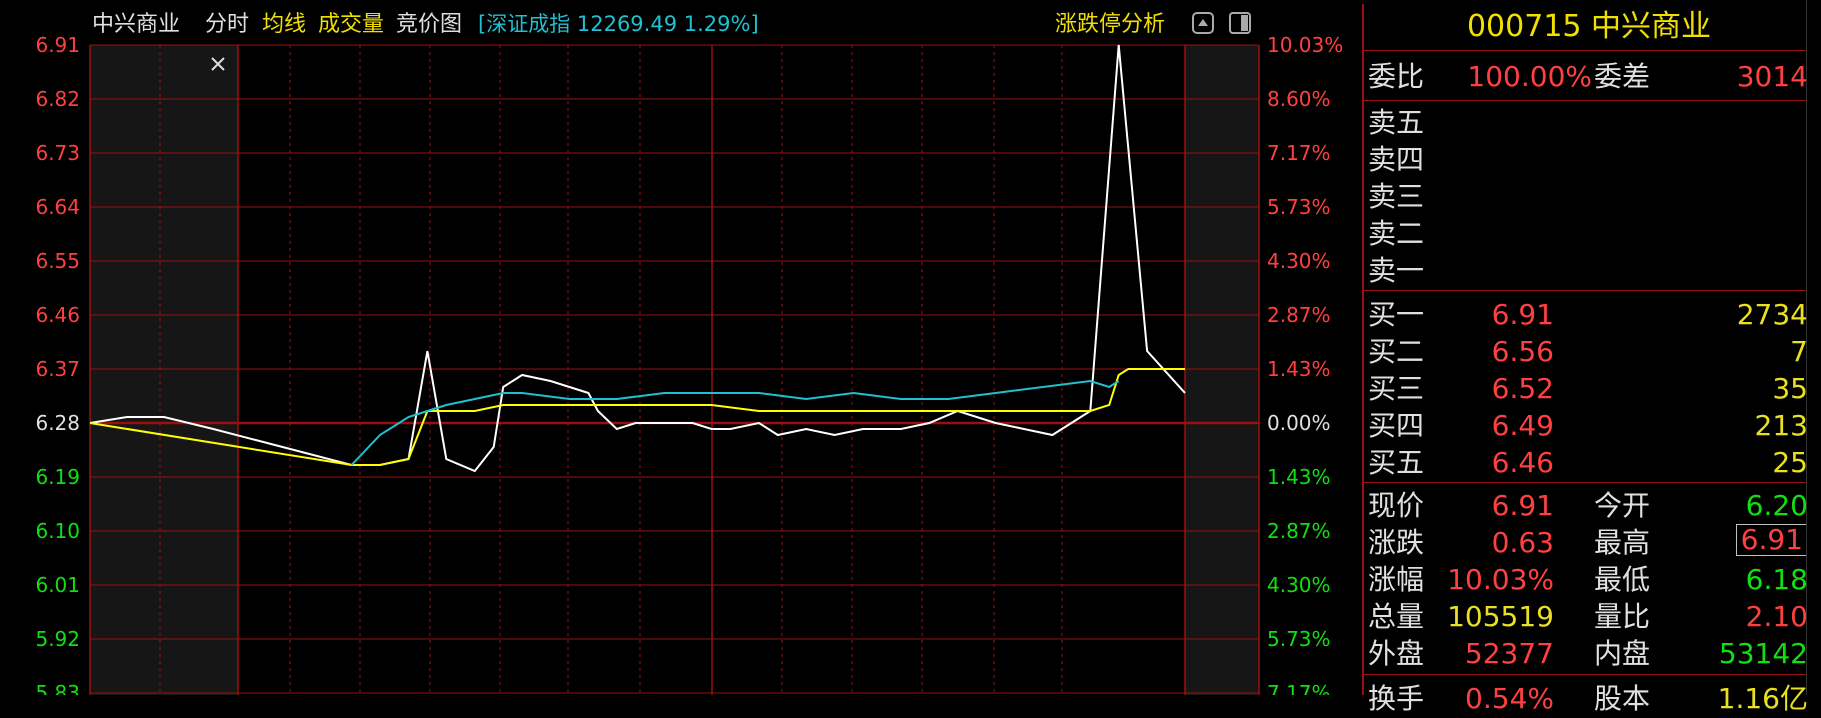 This screenshot has width=1821, height=718. What do you see at coordinates (429, 24) in the screenshot?
I see `tab-jingjia: 竞价图` at bounding box center [429, 24].